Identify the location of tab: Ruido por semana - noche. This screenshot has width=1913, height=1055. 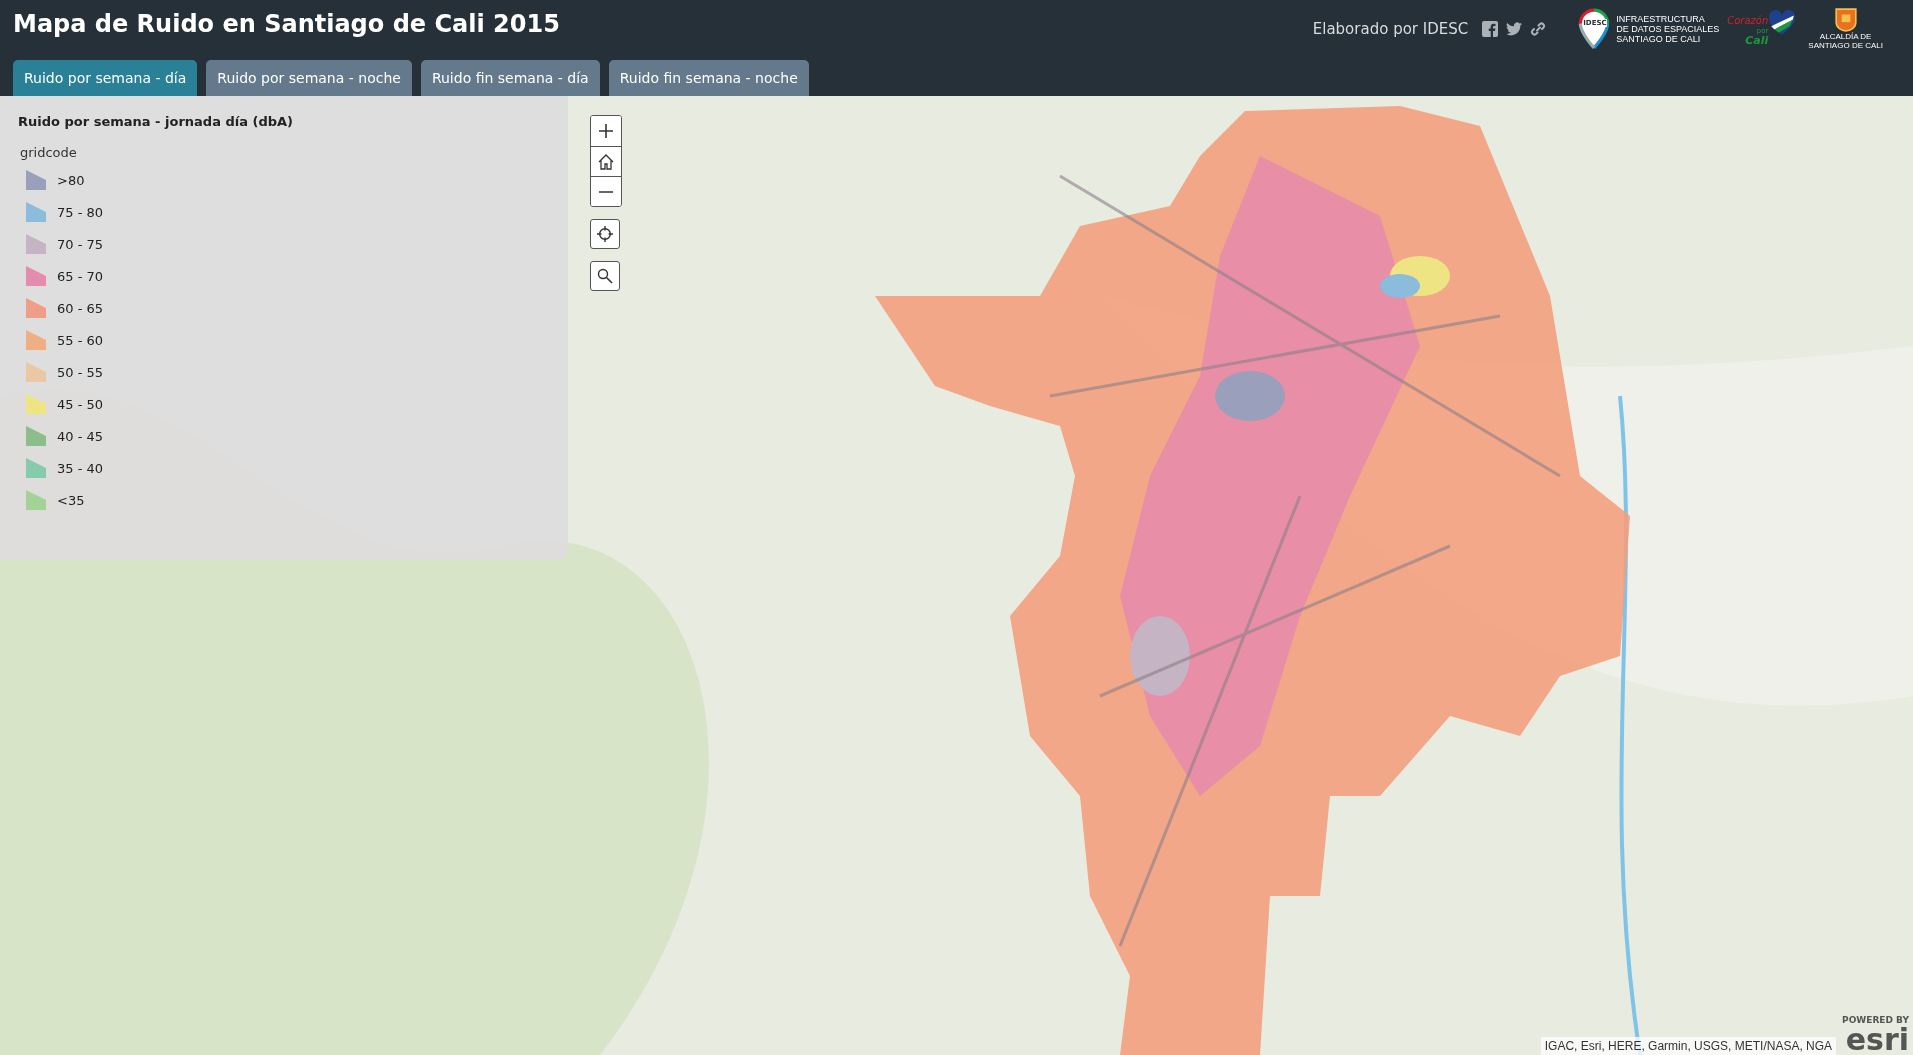
(309, 78).